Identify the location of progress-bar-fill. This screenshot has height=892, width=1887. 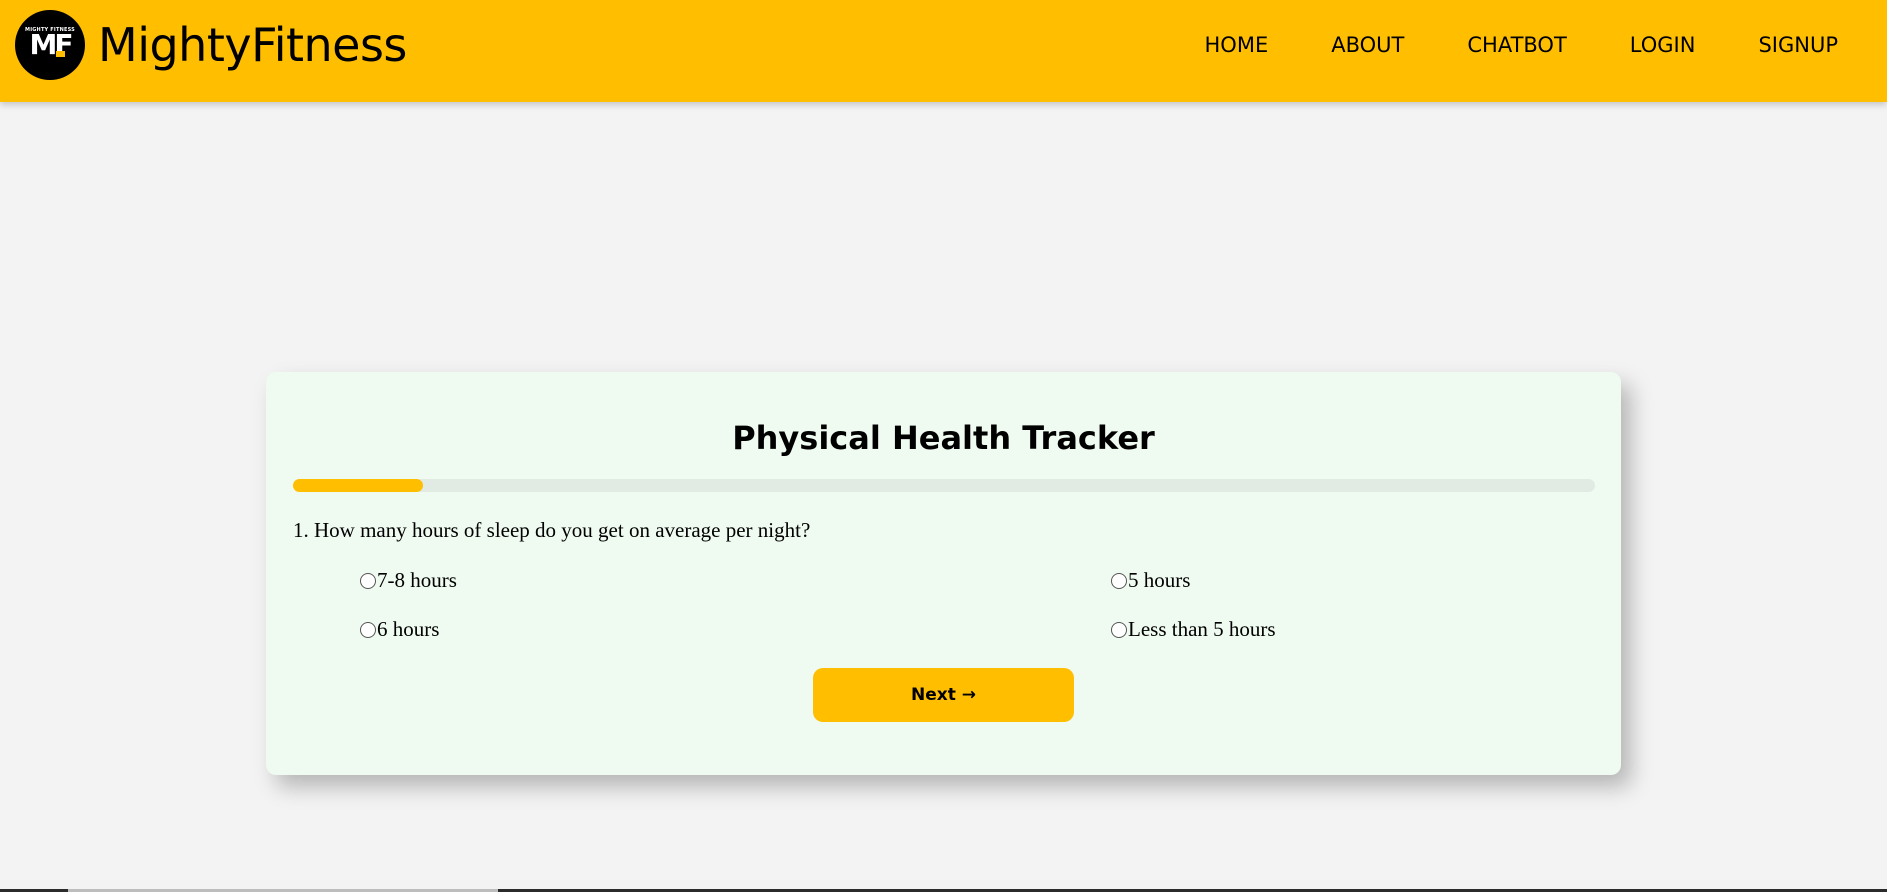
(358, 485).